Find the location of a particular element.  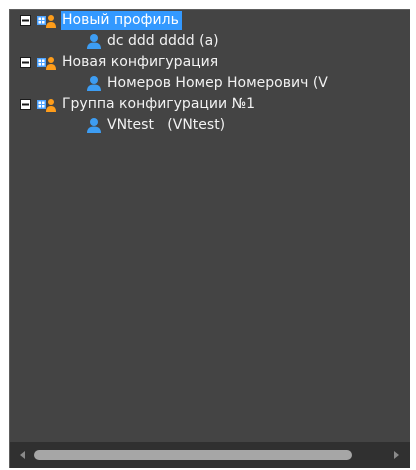

tree-group-node: Новая конфигурация is located at coordinates (120, 62).